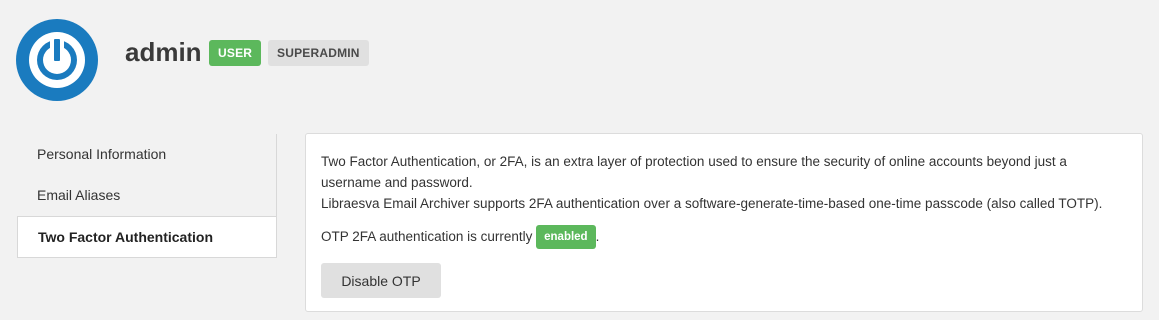  Describe the element at coordinates (235, 53) in the screenshot. I see `role-badge-user: USER` at that location.